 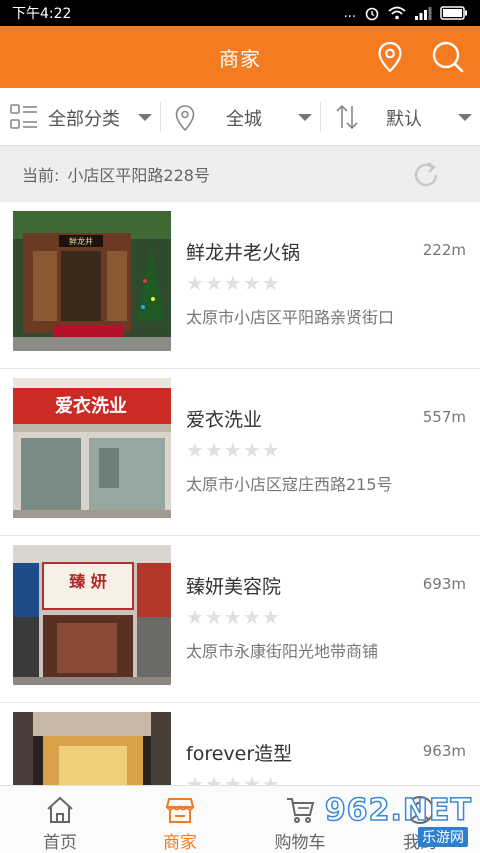 I want to click on store-name: 臻妍美容院, so click(x=234, y=587).